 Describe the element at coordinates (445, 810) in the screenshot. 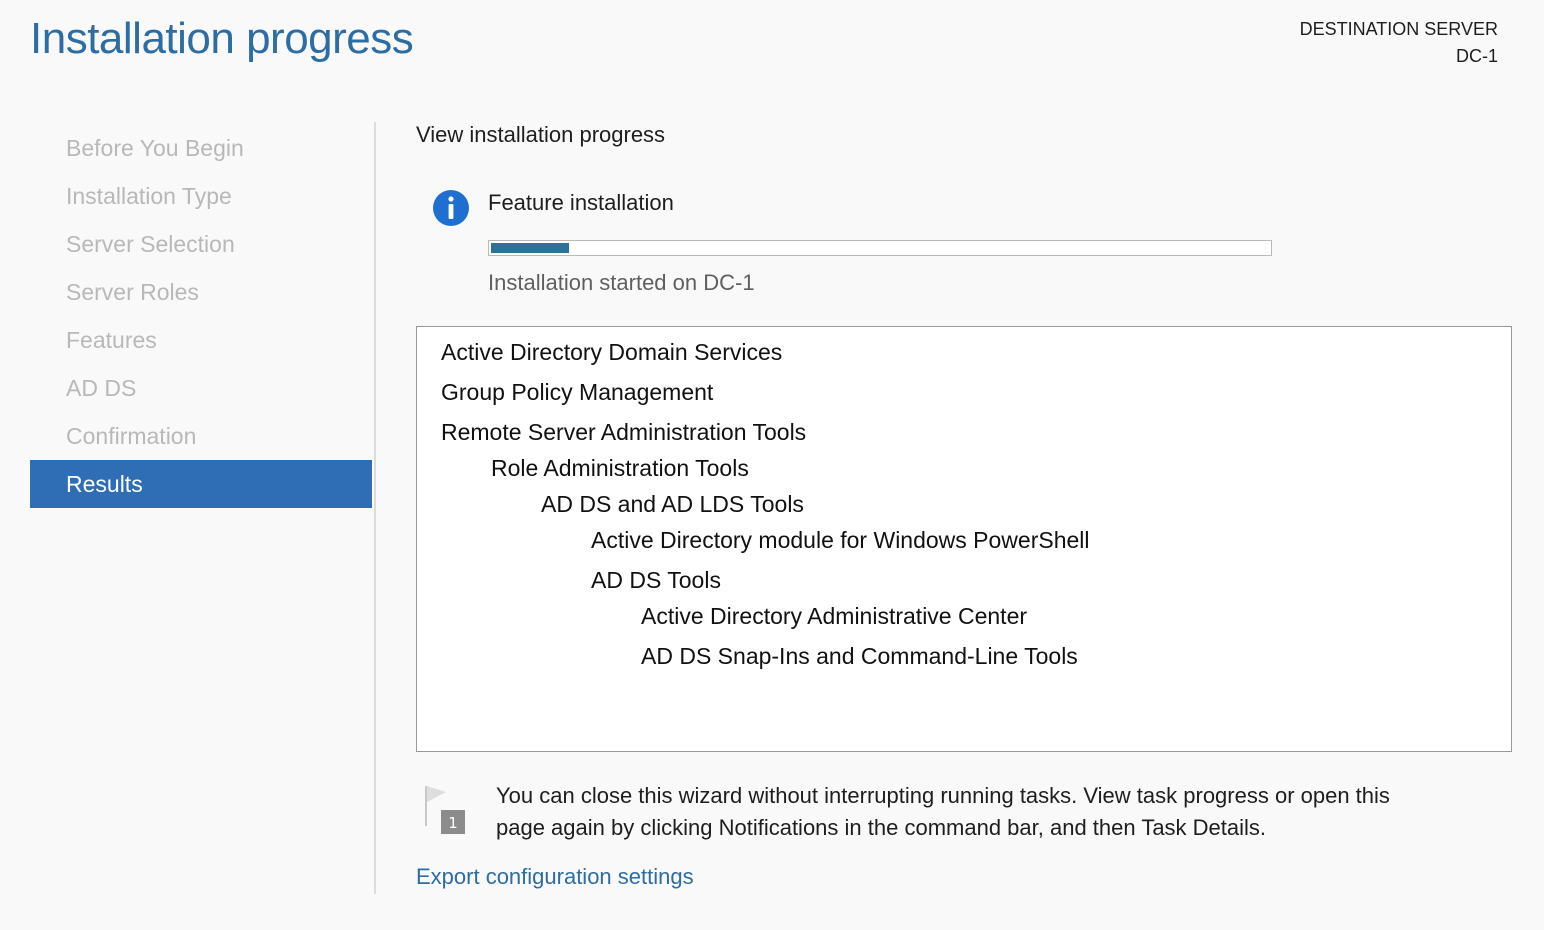

I see `notification-flag-icon: 1` at that location.